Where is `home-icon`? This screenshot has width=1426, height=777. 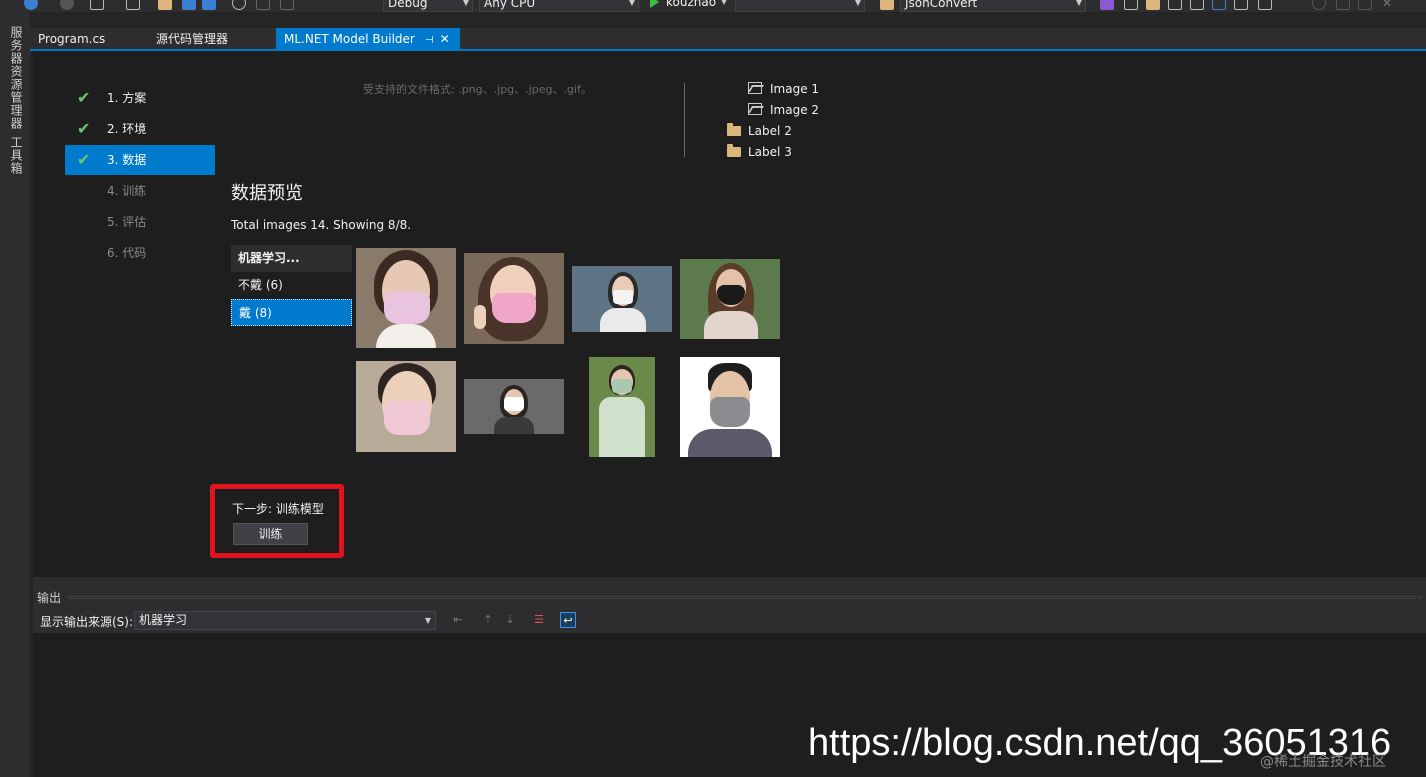 home-icon is located at coordinates (1219, 5).